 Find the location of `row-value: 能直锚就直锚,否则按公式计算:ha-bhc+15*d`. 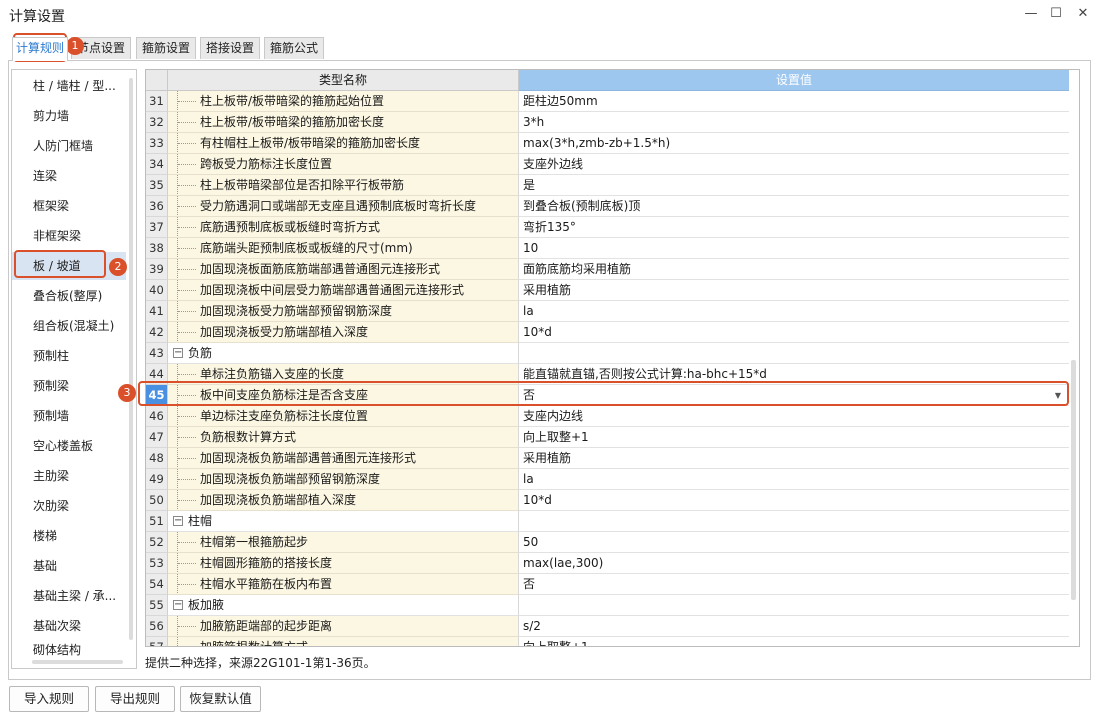

row-value: 能直锚就直锚,否则按公式计算:ha-bhc+15*d is located at coordinates (794, 374).